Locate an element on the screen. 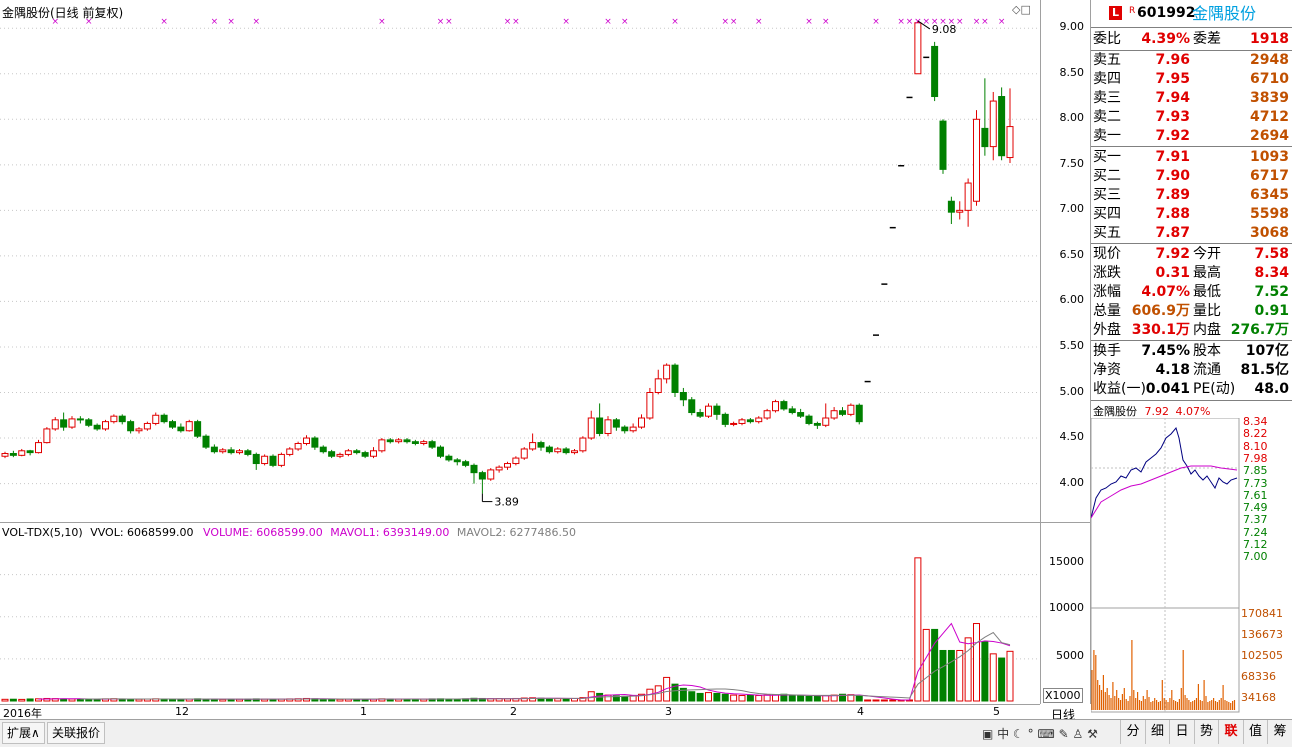 The height and width of the screenshot is (747, 1292). price-axis-divider is located at coordinates (1065, 522).